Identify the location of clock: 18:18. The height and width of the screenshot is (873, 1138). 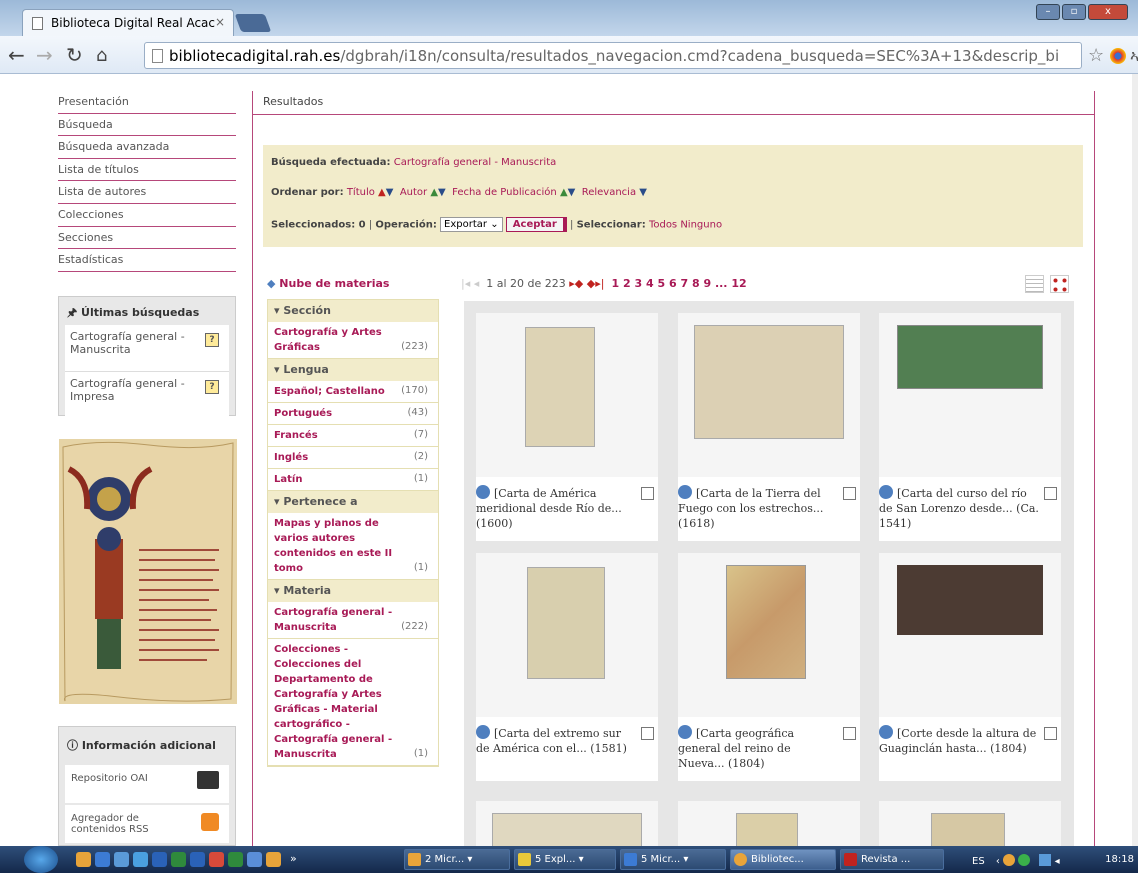
(1119, 859).